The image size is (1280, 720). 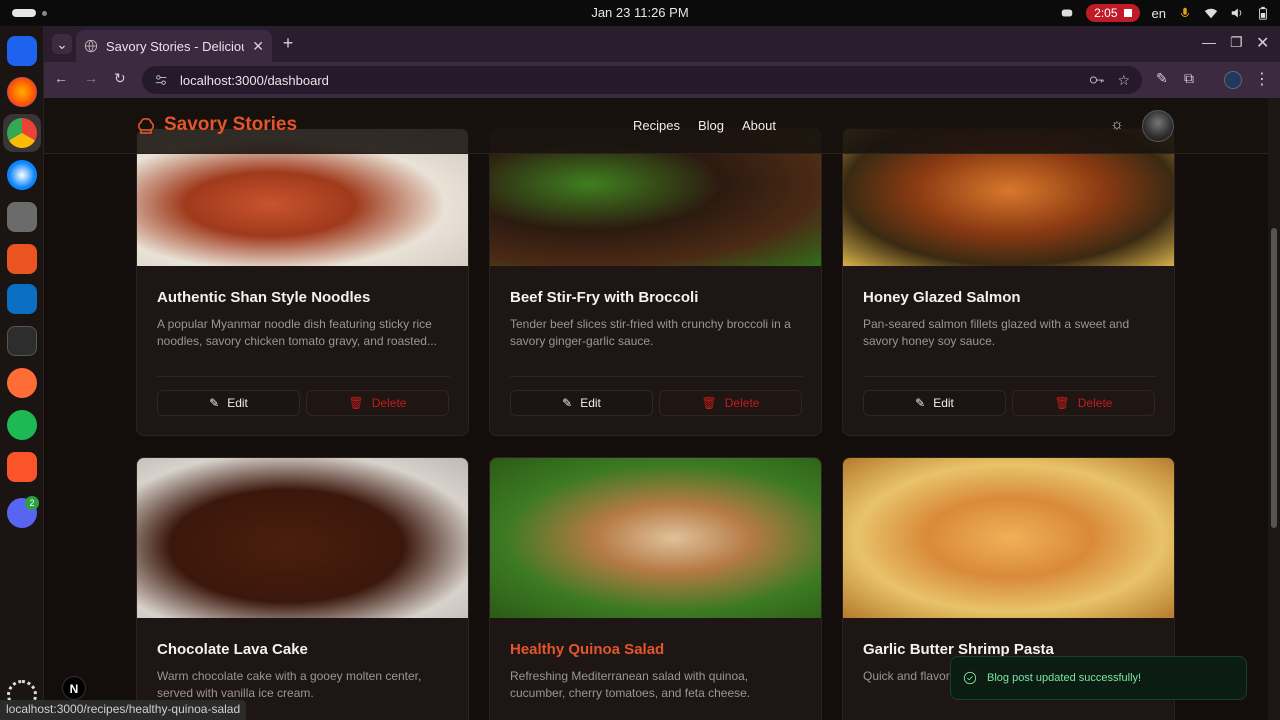 I want to click on system-tray: 2:05 en, so click(x=1165, y=13).